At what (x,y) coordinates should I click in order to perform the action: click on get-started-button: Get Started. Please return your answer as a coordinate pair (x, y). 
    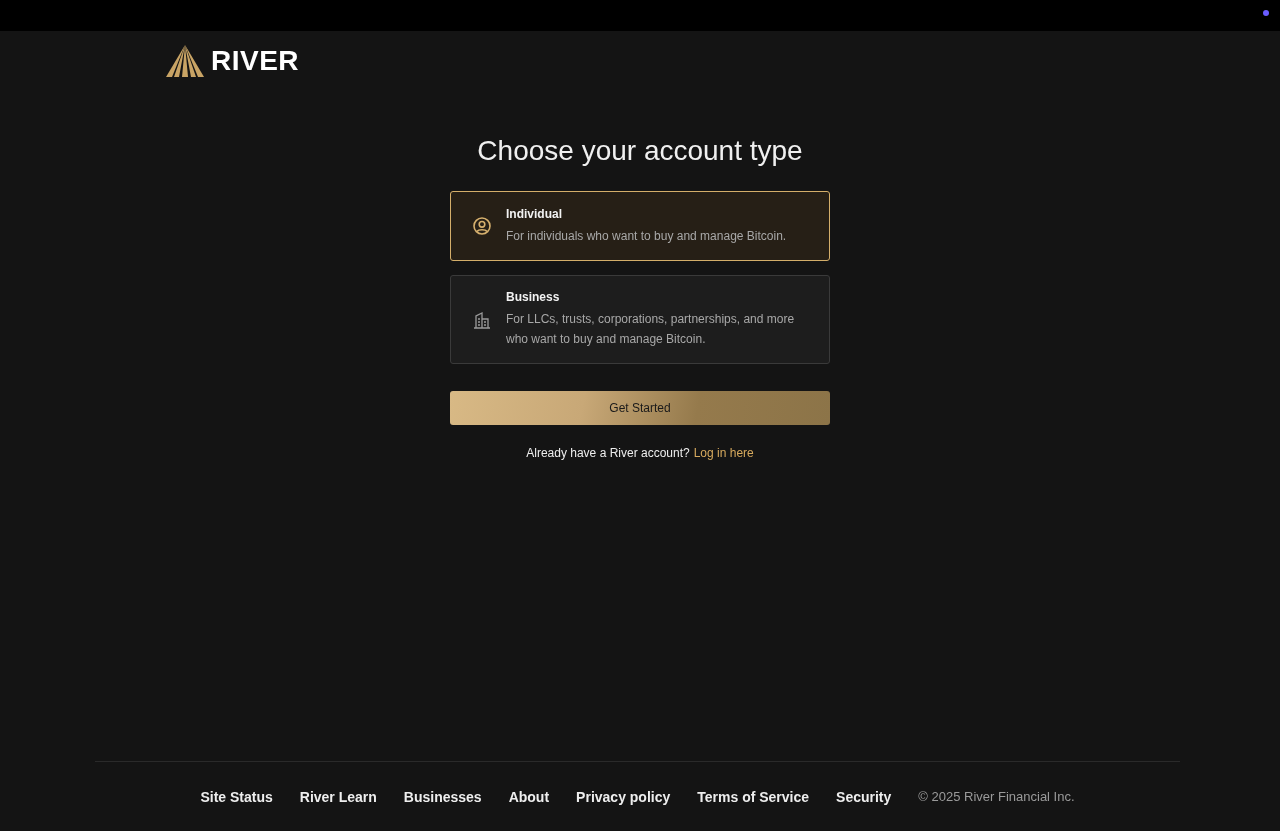
    Looking at the image, I should click on (640, 408).